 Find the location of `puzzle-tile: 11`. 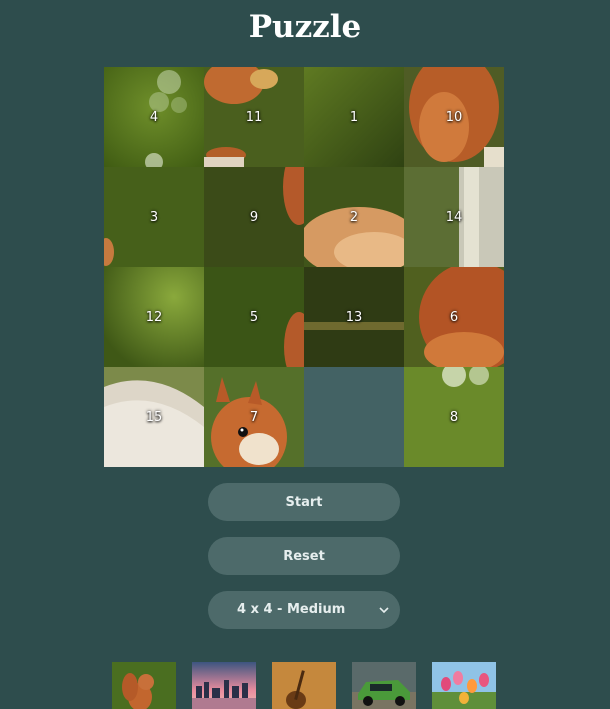

puzzle-tile: 11 is located at coordinates (254, 117).